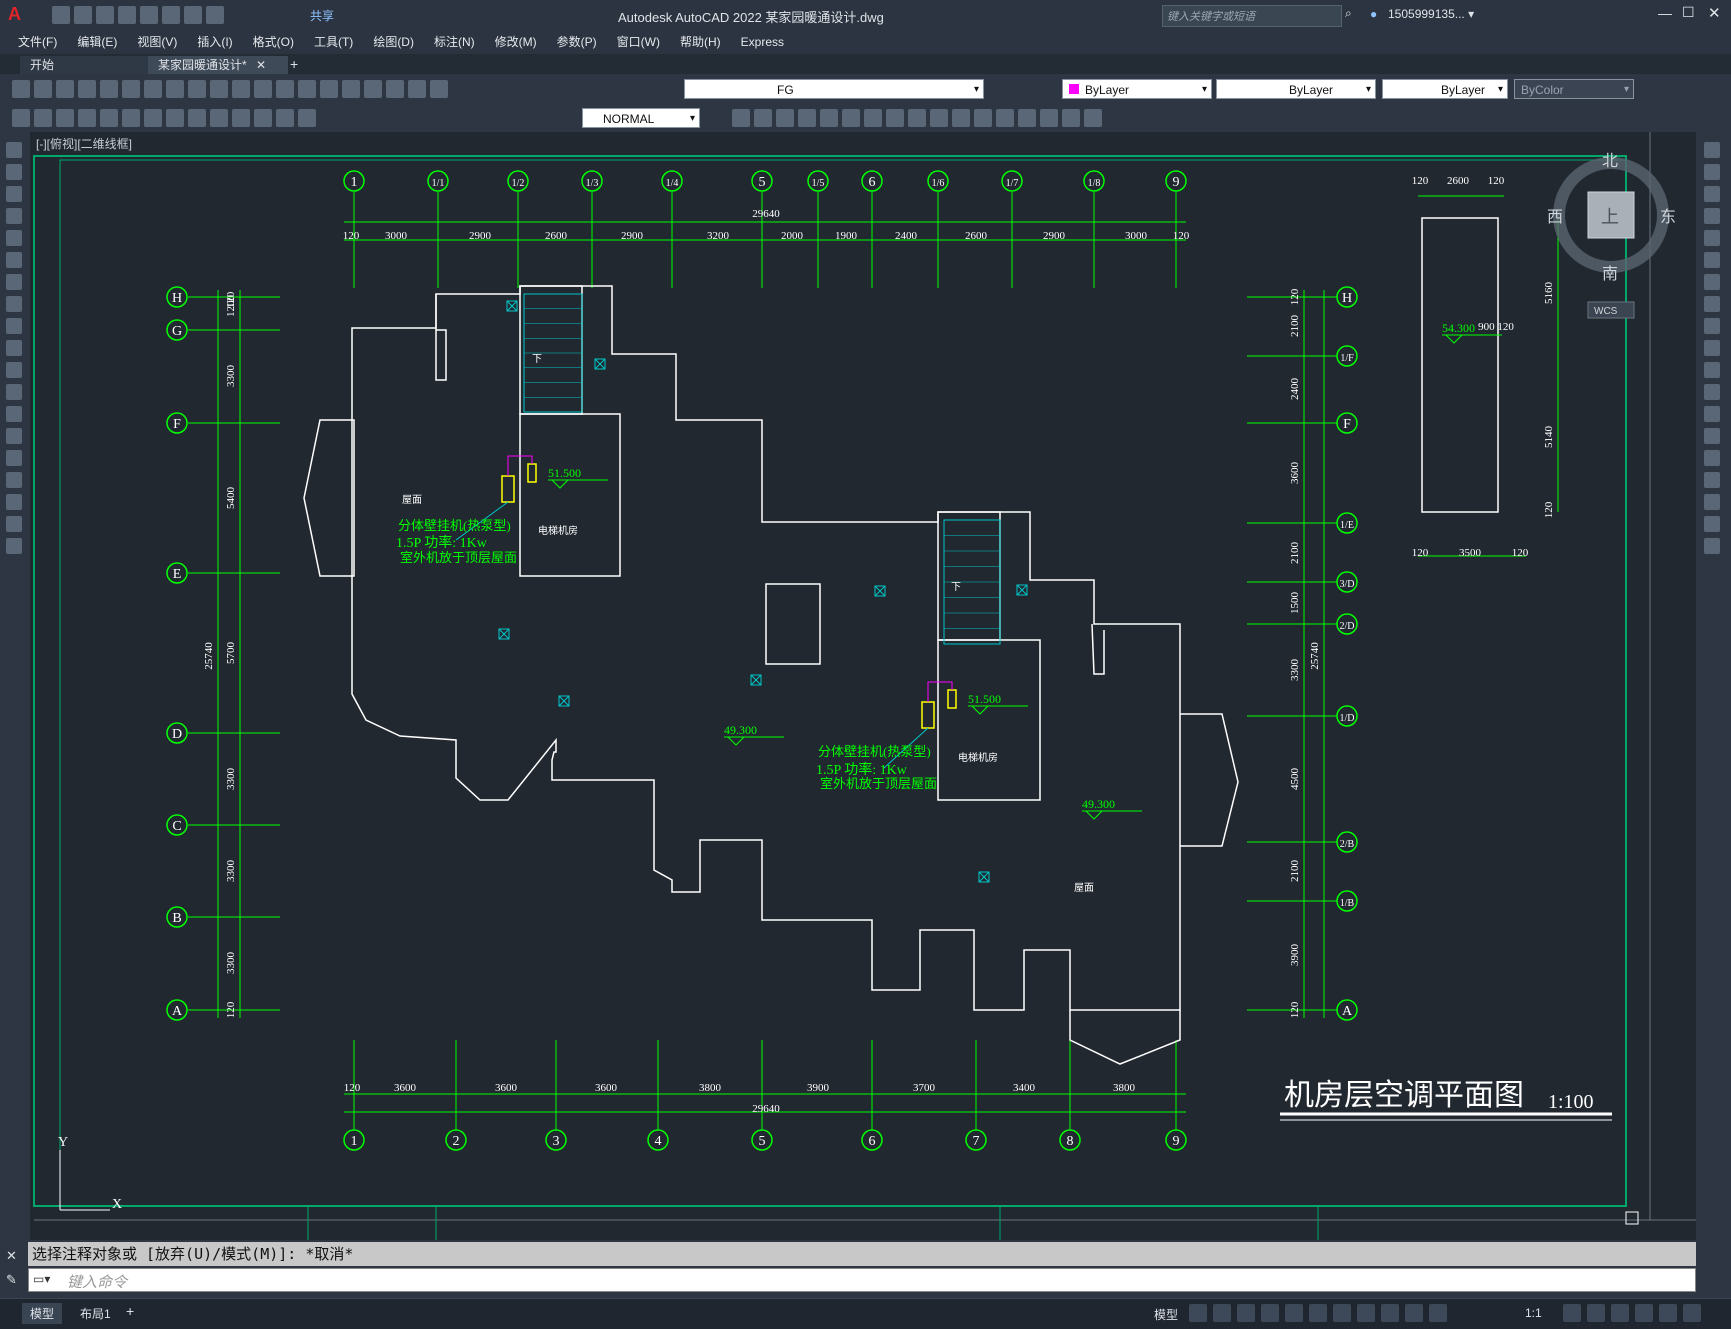  I want to click on viewport-label: [-][俯视][二维线框], so click(84, 143).